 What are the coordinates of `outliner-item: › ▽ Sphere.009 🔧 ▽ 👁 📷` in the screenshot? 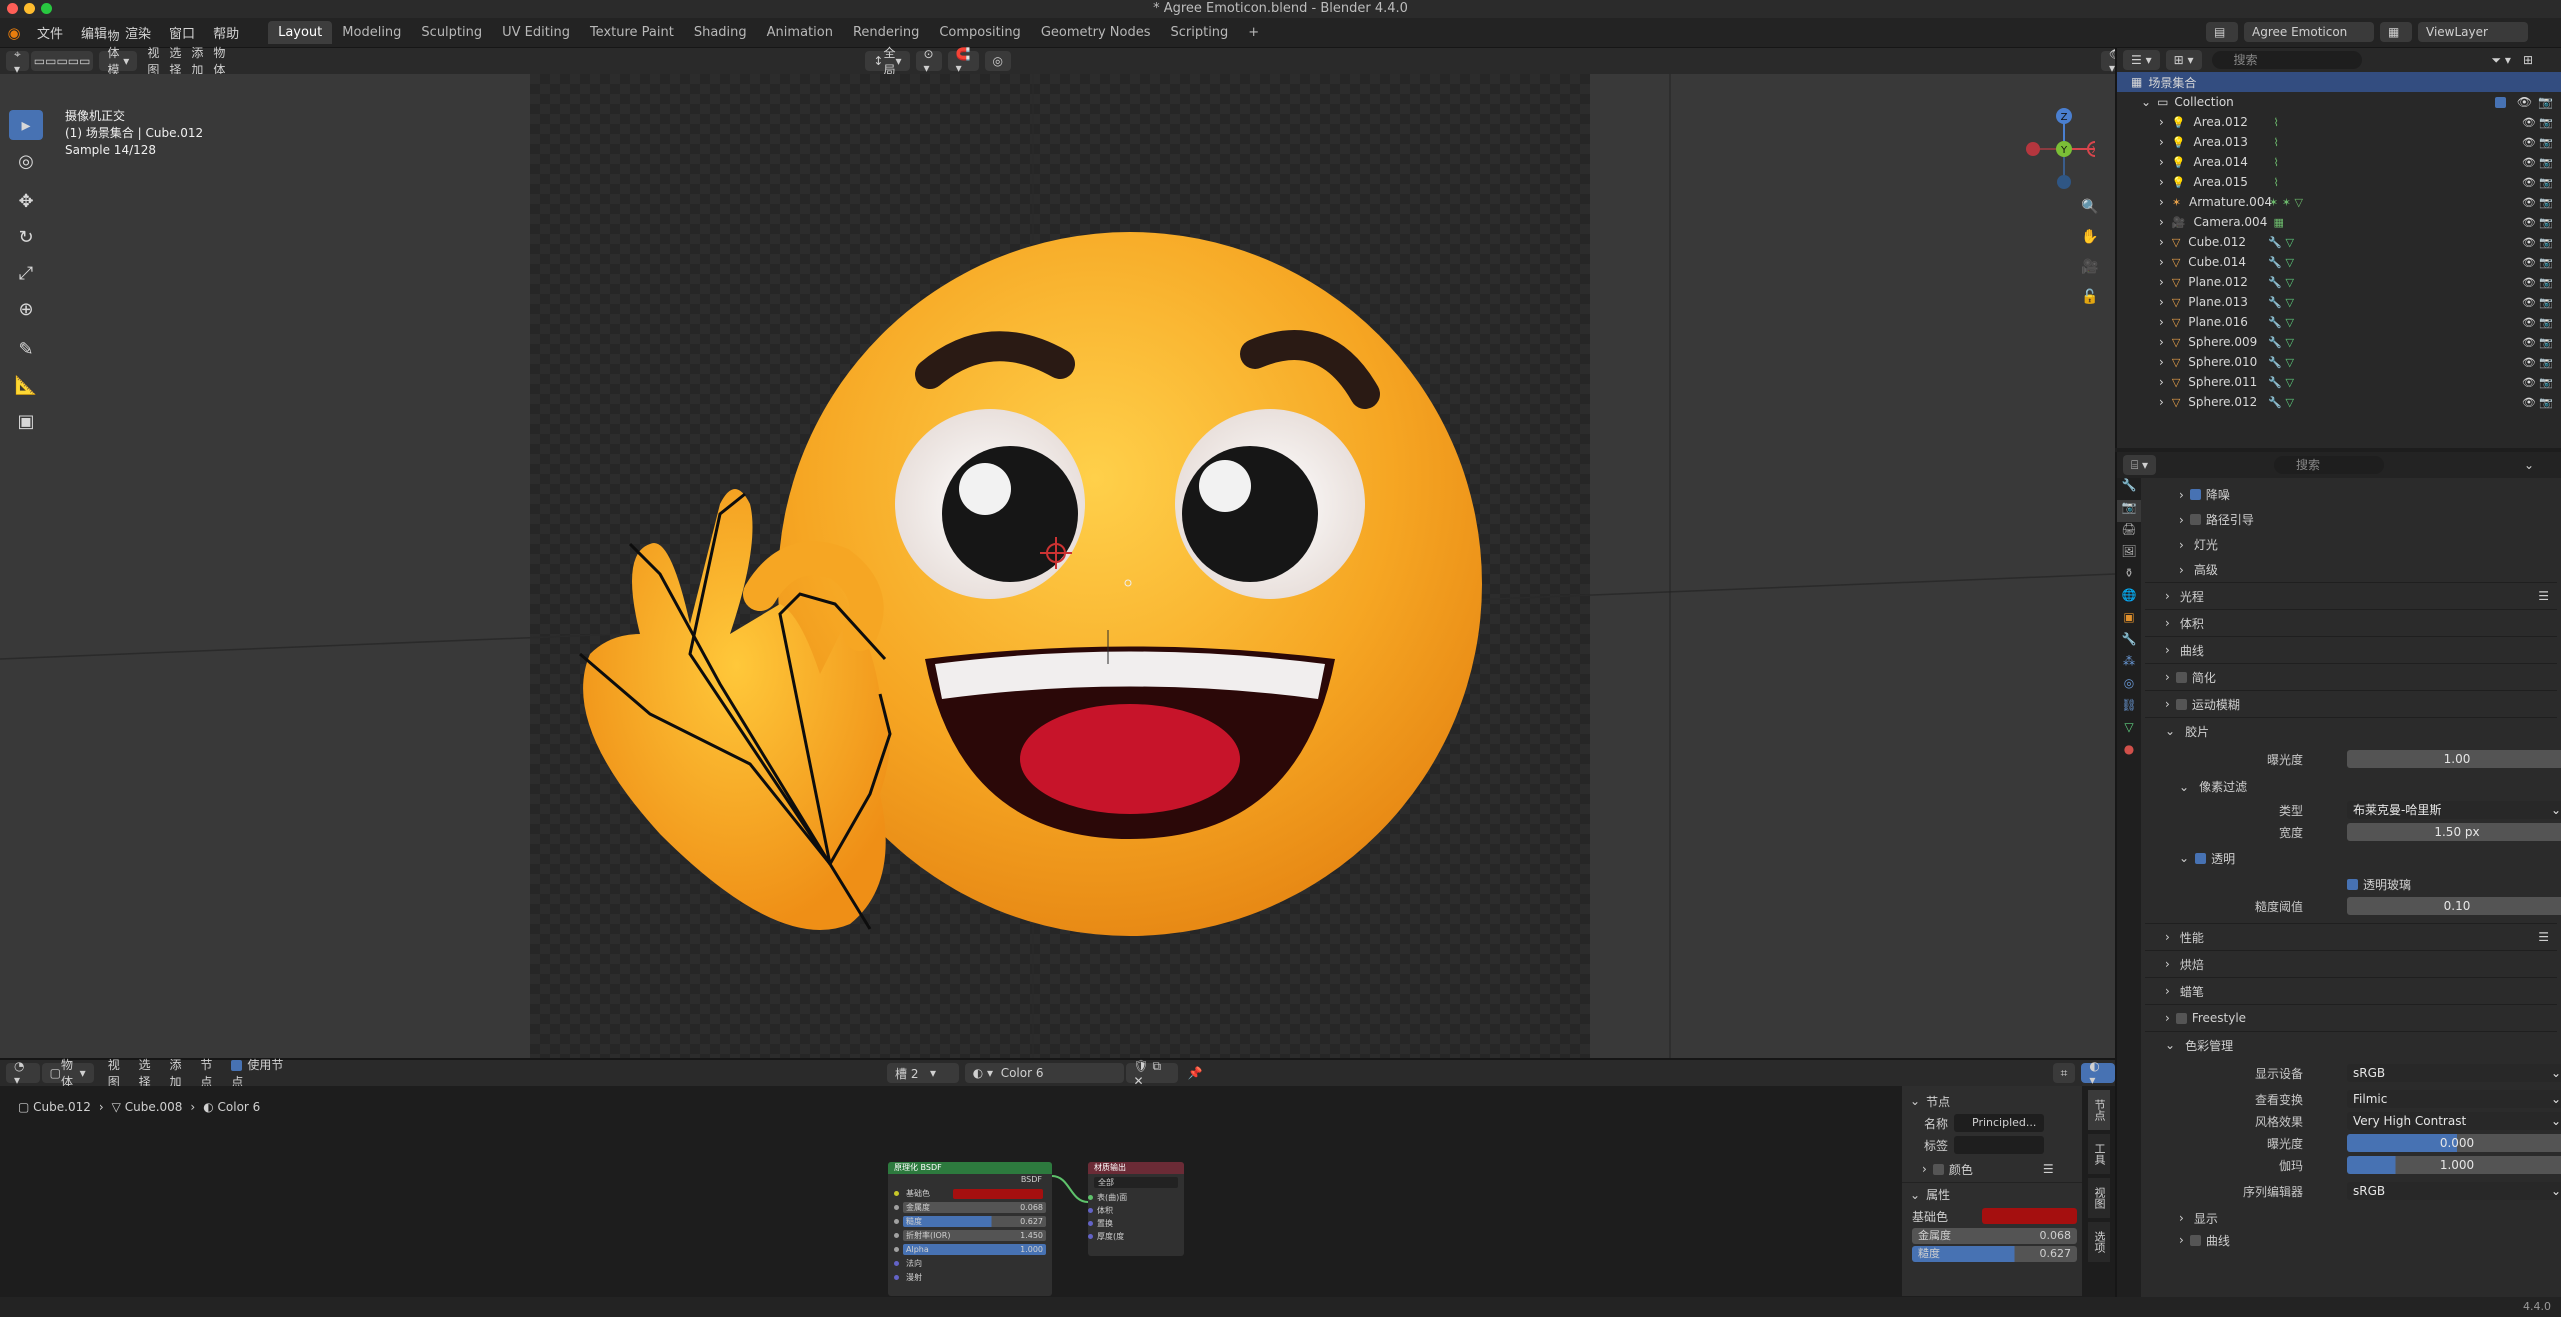 It's located at (2339, 342).